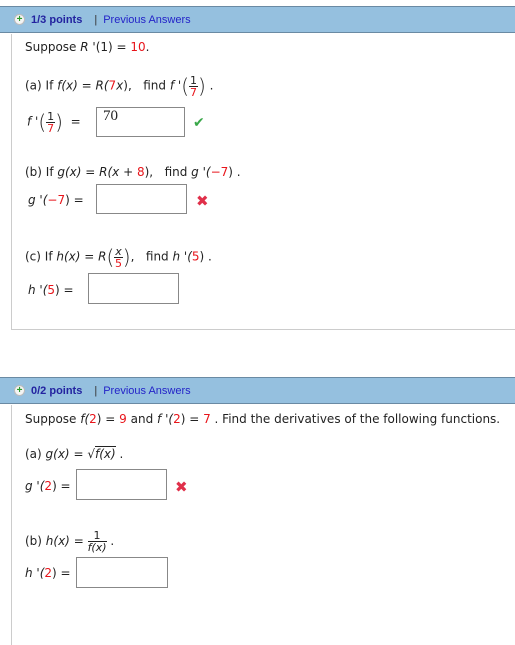  What do you see at coordinates (121, 484) in the screenshot?
I see `q2-part-a-answer-input` at bounding box center [121, 484].